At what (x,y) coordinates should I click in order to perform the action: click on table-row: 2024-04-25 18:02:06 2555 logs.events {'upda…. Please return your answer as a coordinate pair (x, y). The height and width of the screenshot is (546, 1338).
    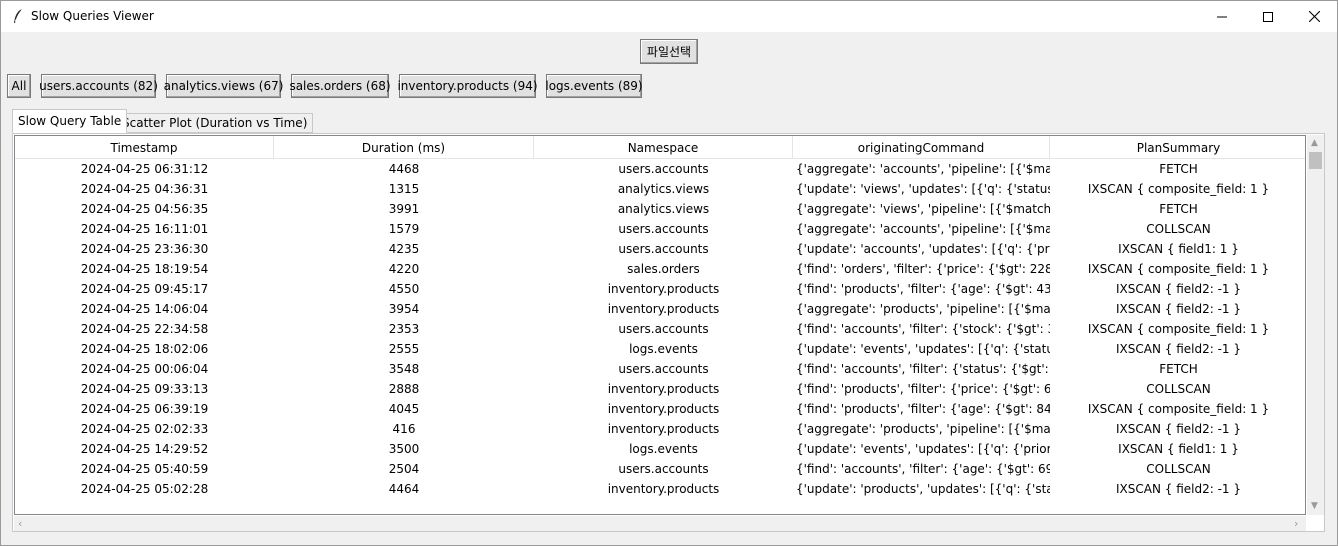
    Looking at the image, I should click on (660, 349).